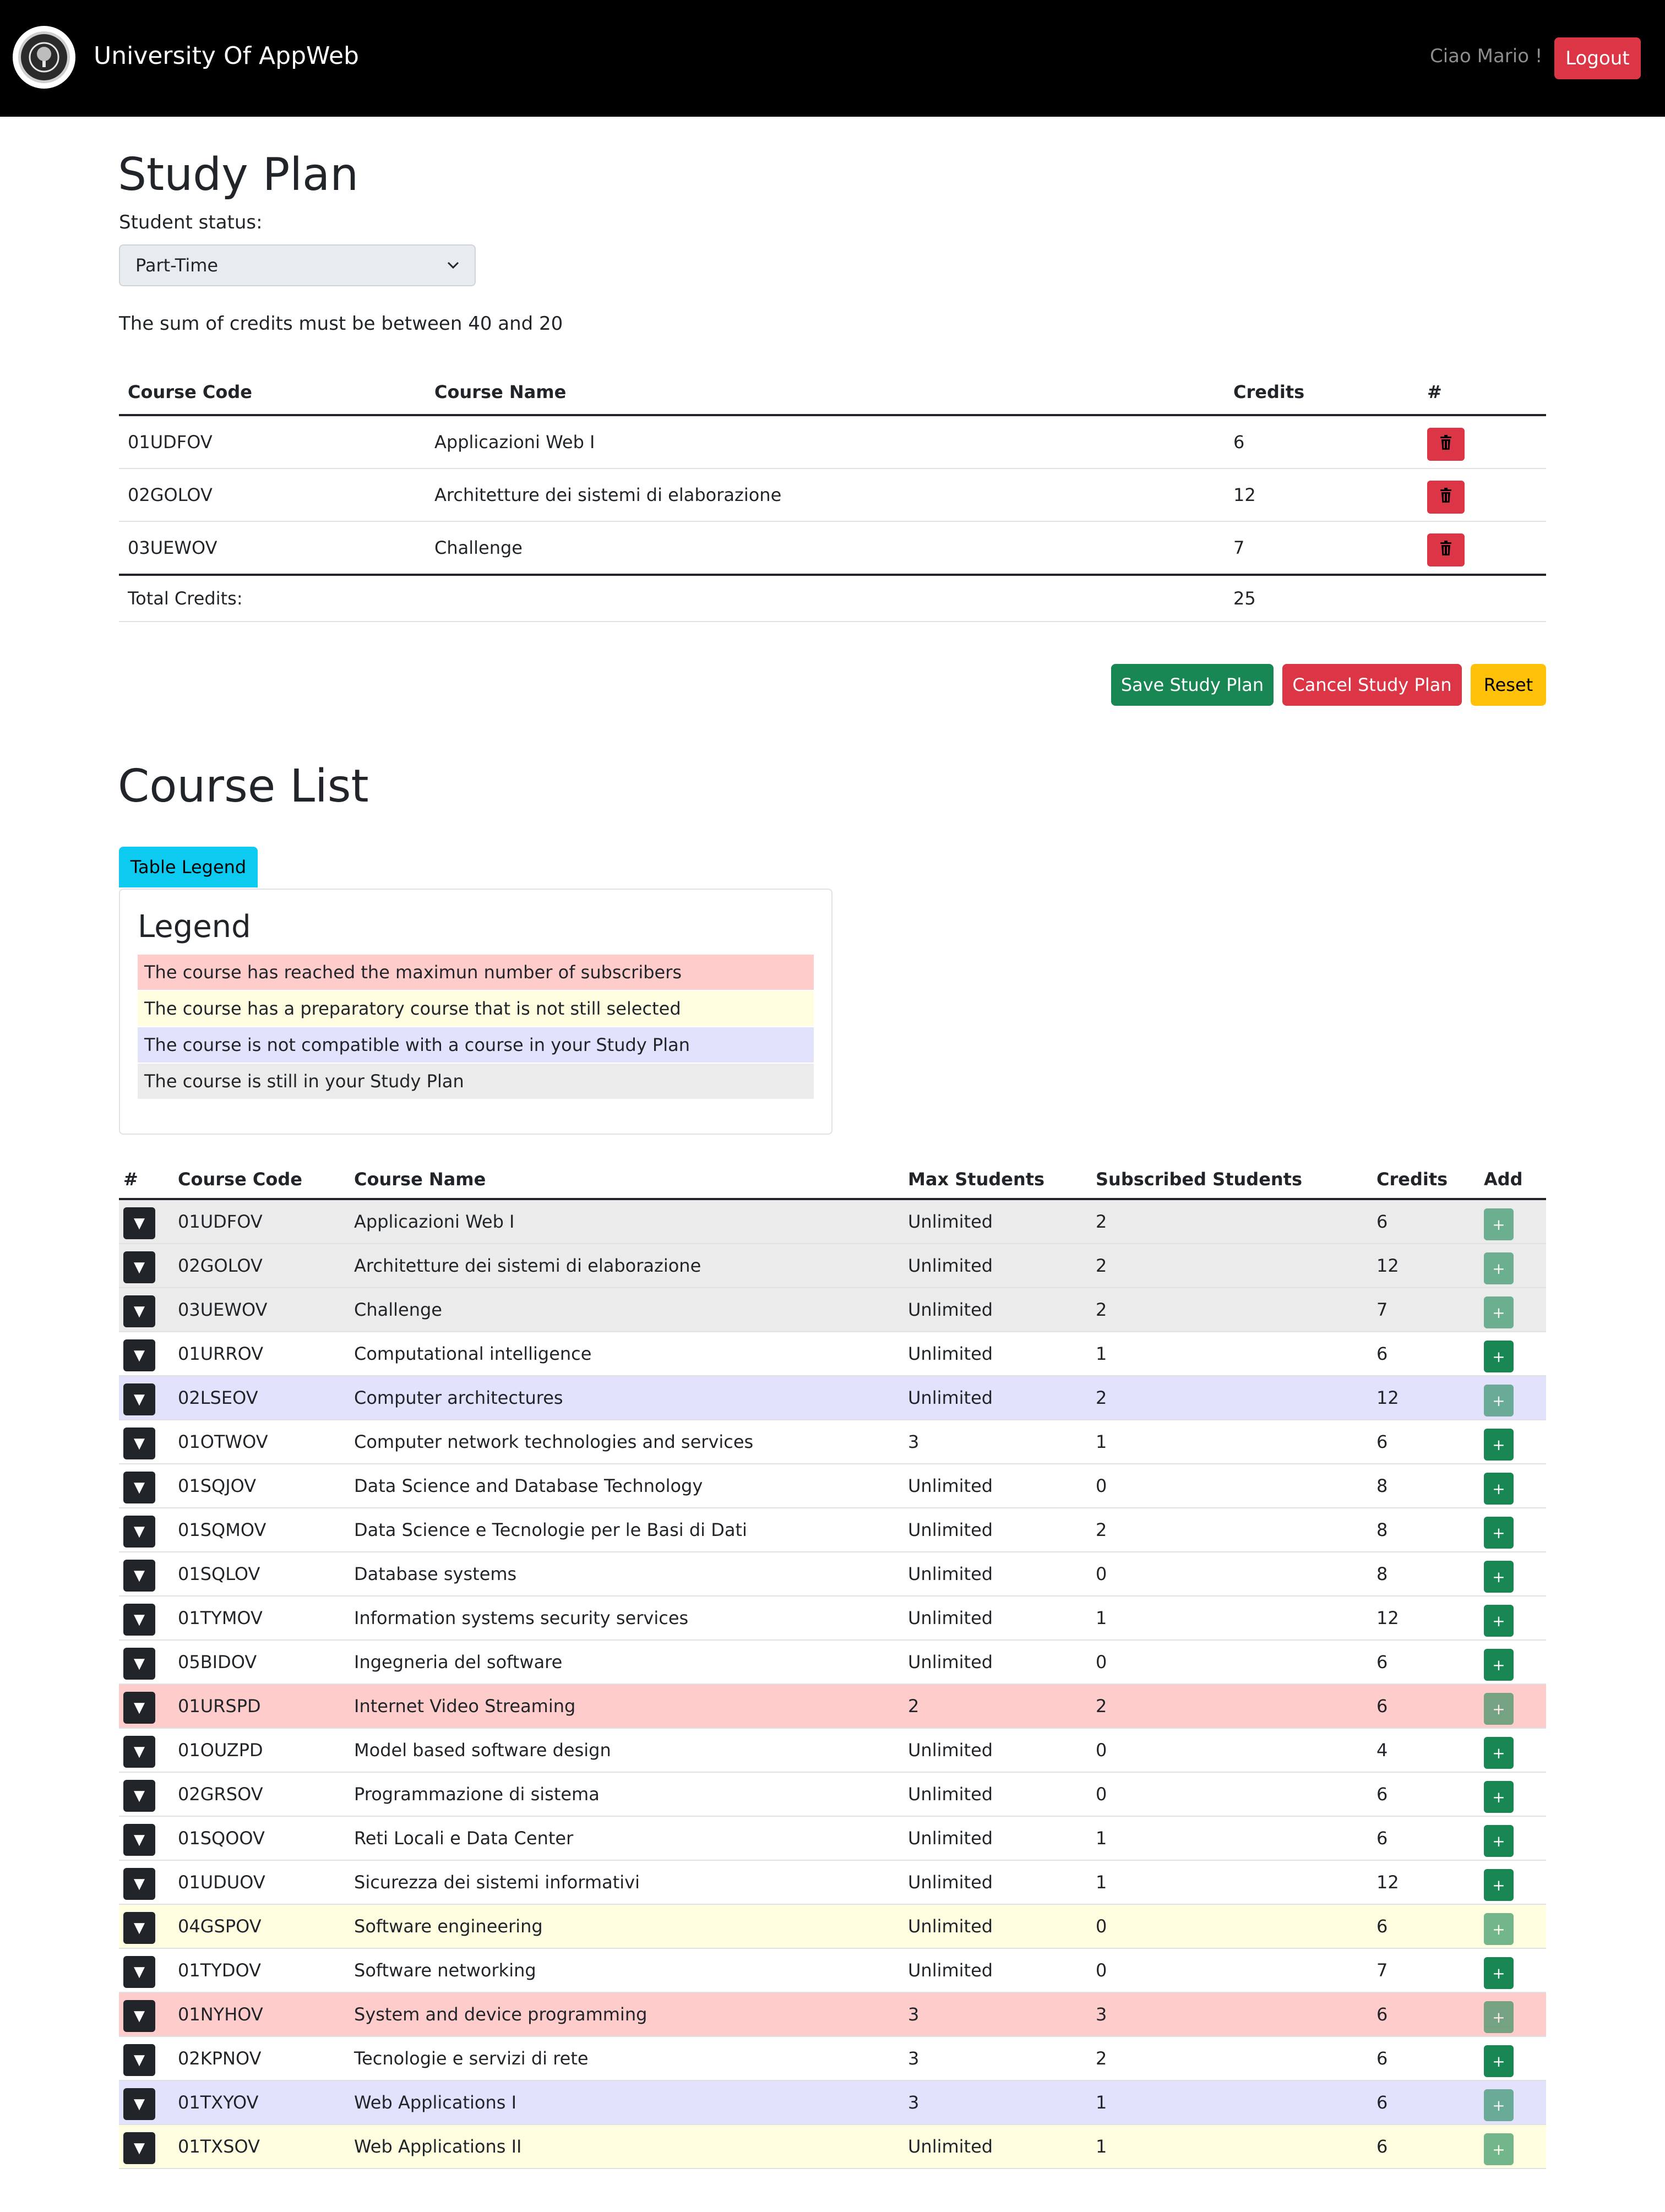 The width and height of the screenshot is (1665, 2212). I want to click on course-code: 01TYDOV, so click(261, 1970).